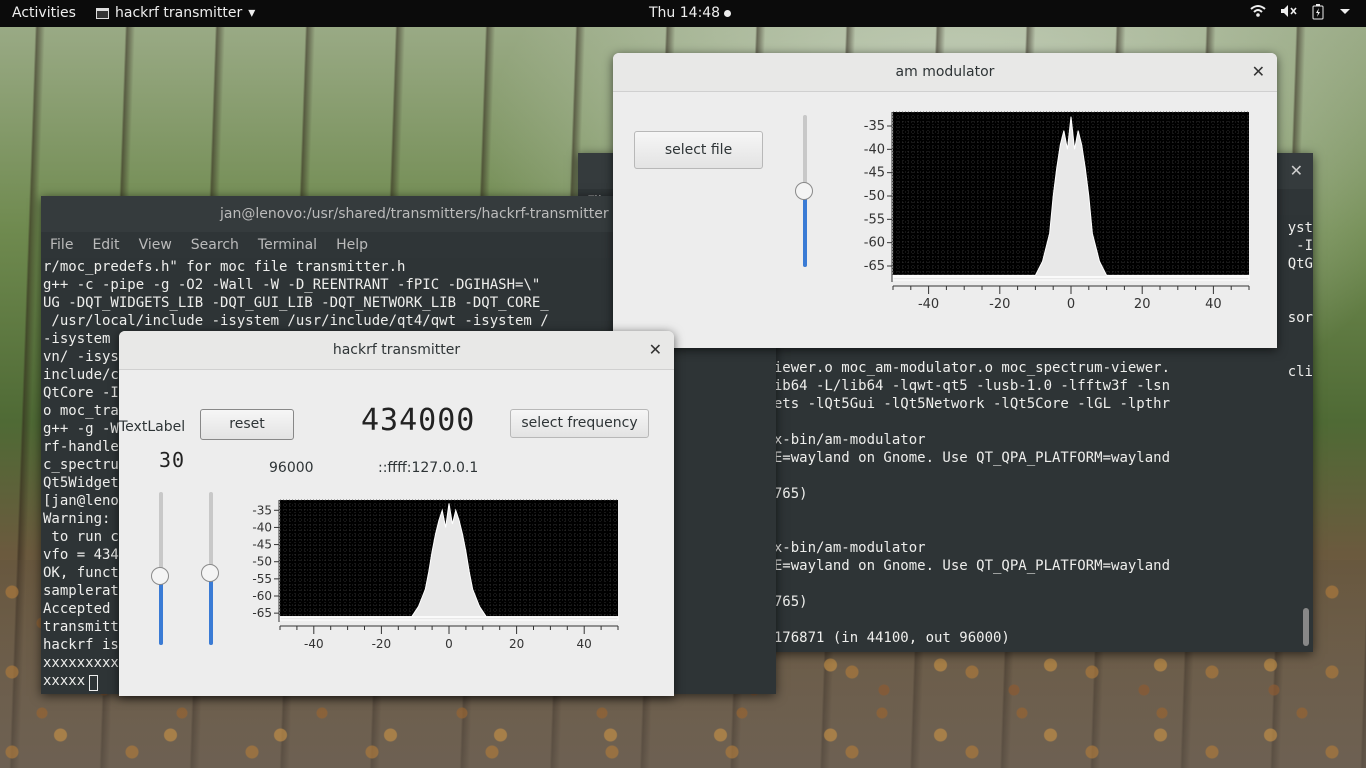 This screenshot has width=1366, height=768. I want to click on am-volume-slider, so click(804, 191).